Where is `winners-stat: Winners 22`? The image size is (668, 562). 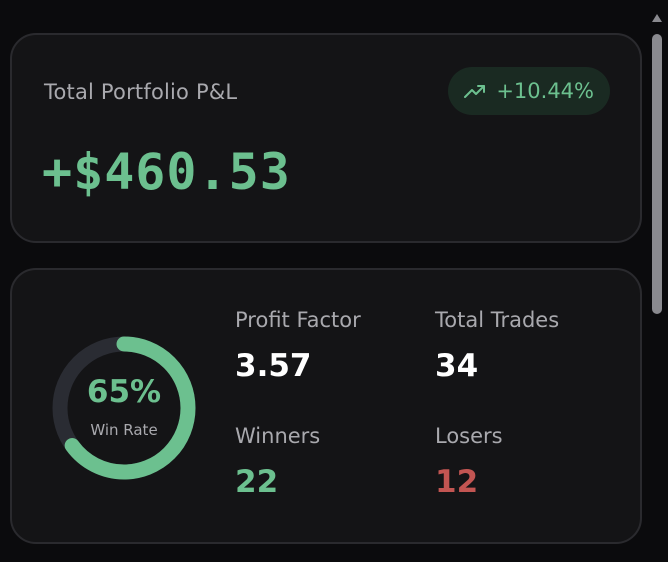
winners-stat: Winners 22 is located at coordinates (277, 462).